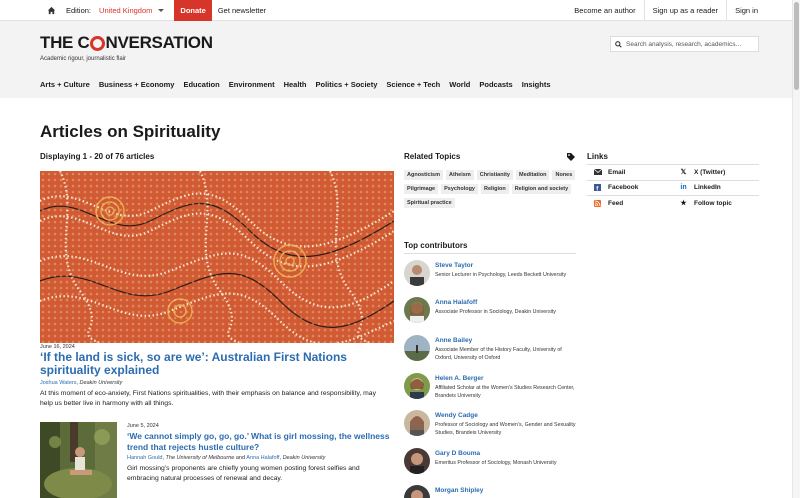 This screenshot has height=498, width=800. What do you see at coordinates (505, 415) in the screenshot?
I see `contributor-name: Wendy Cadge` at bounding box center [505, 415].